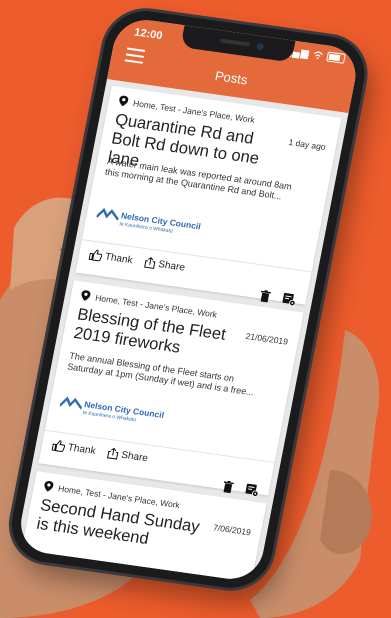 The width and height of the screenshot is (391, 618). What do you see at coordinates (318, 55) in the screenshot?
I see `wifi-icon` at bounding box center [318, 55].